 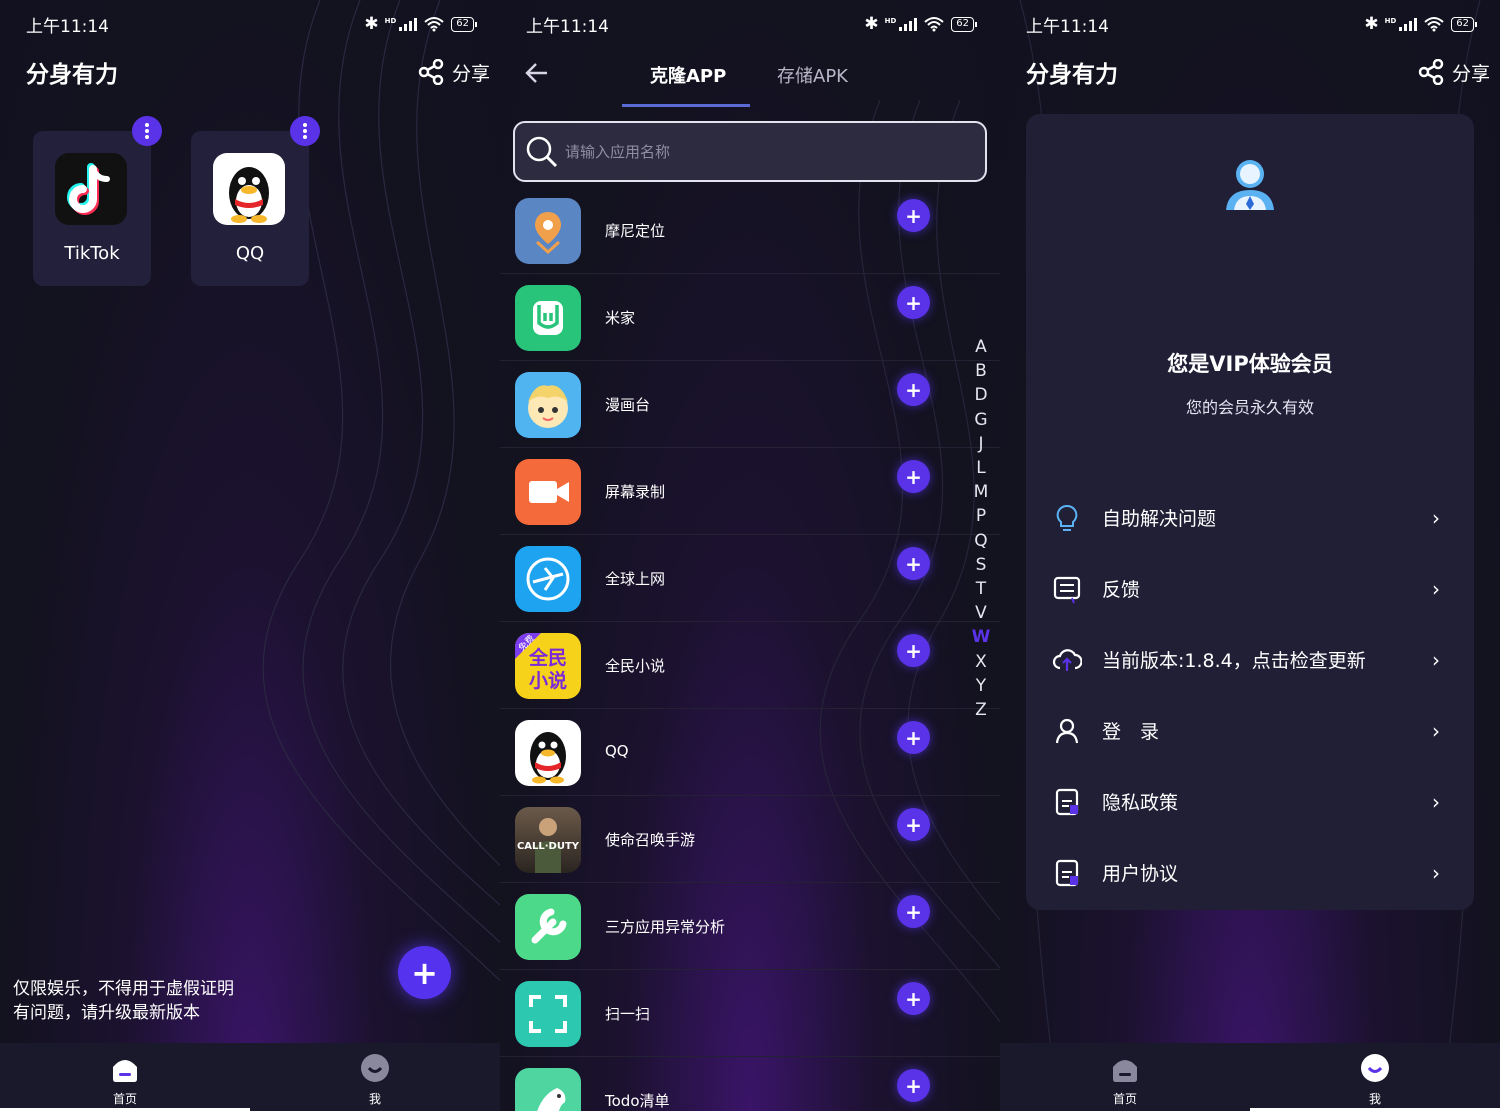 What do you see at coordinates (1067, 660) in the screenshot?
I see `cloud-update-icon` at bounding box center [1067, 660].